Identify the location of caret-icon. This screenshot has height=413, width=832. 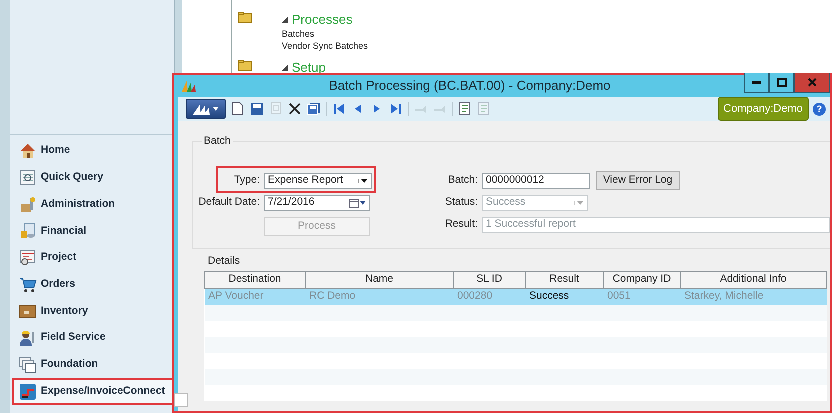
(216, 109).